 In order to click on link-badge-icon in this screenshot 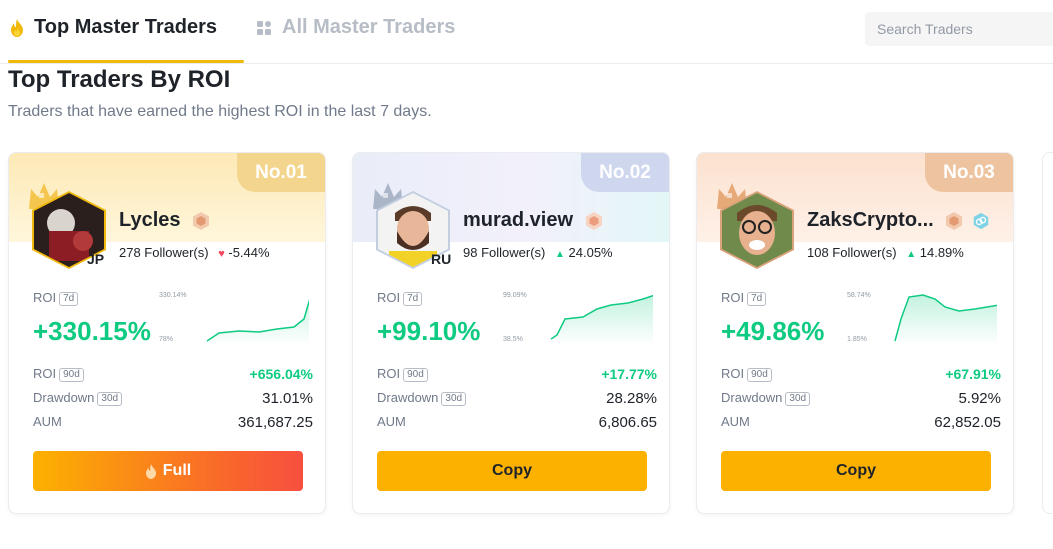, I will do `click(981, 220)`.